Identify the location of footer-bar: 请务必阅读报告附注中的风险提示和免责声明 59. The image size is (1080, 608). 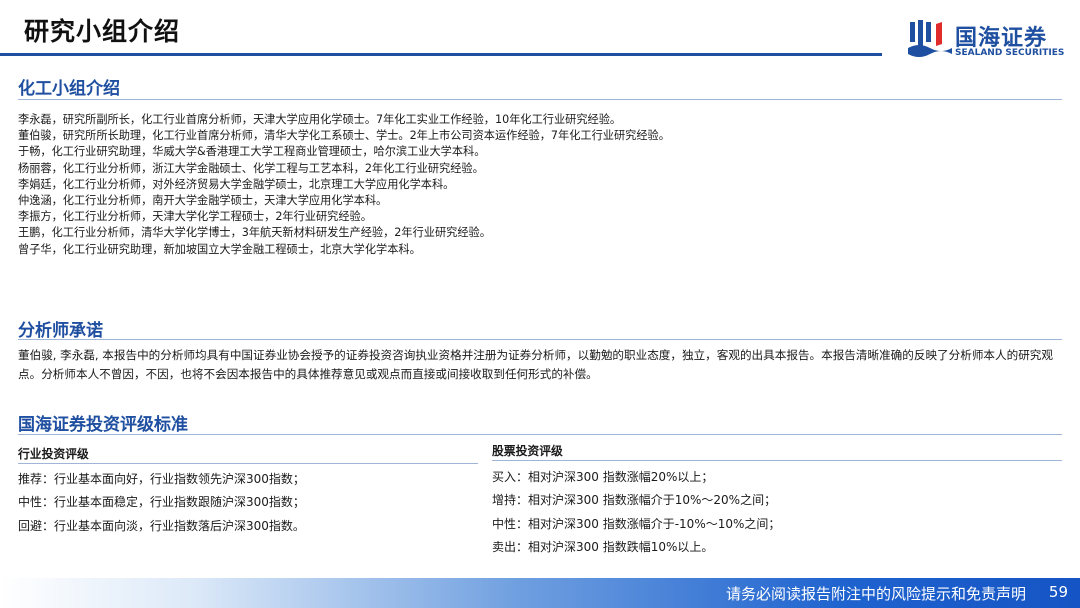
(540, 593).